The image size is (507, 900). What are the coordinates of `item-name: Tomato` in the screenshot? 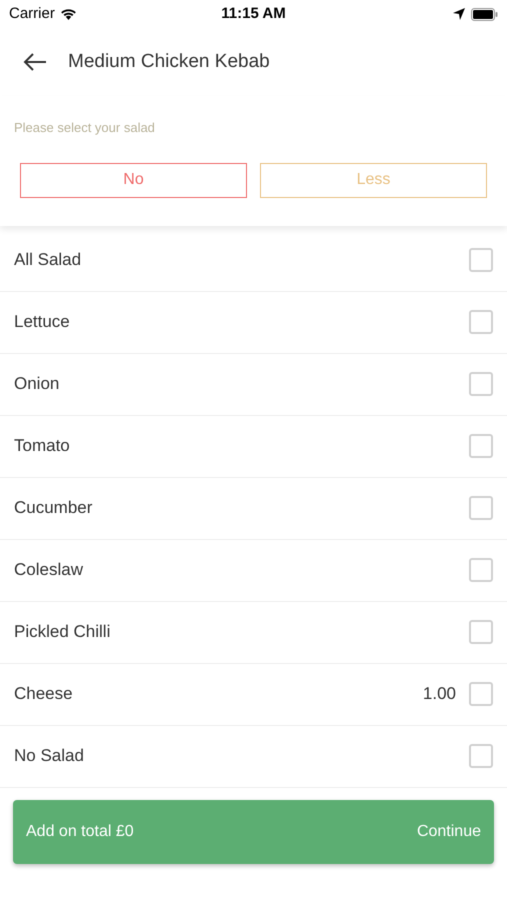 It's located at (42, 446).